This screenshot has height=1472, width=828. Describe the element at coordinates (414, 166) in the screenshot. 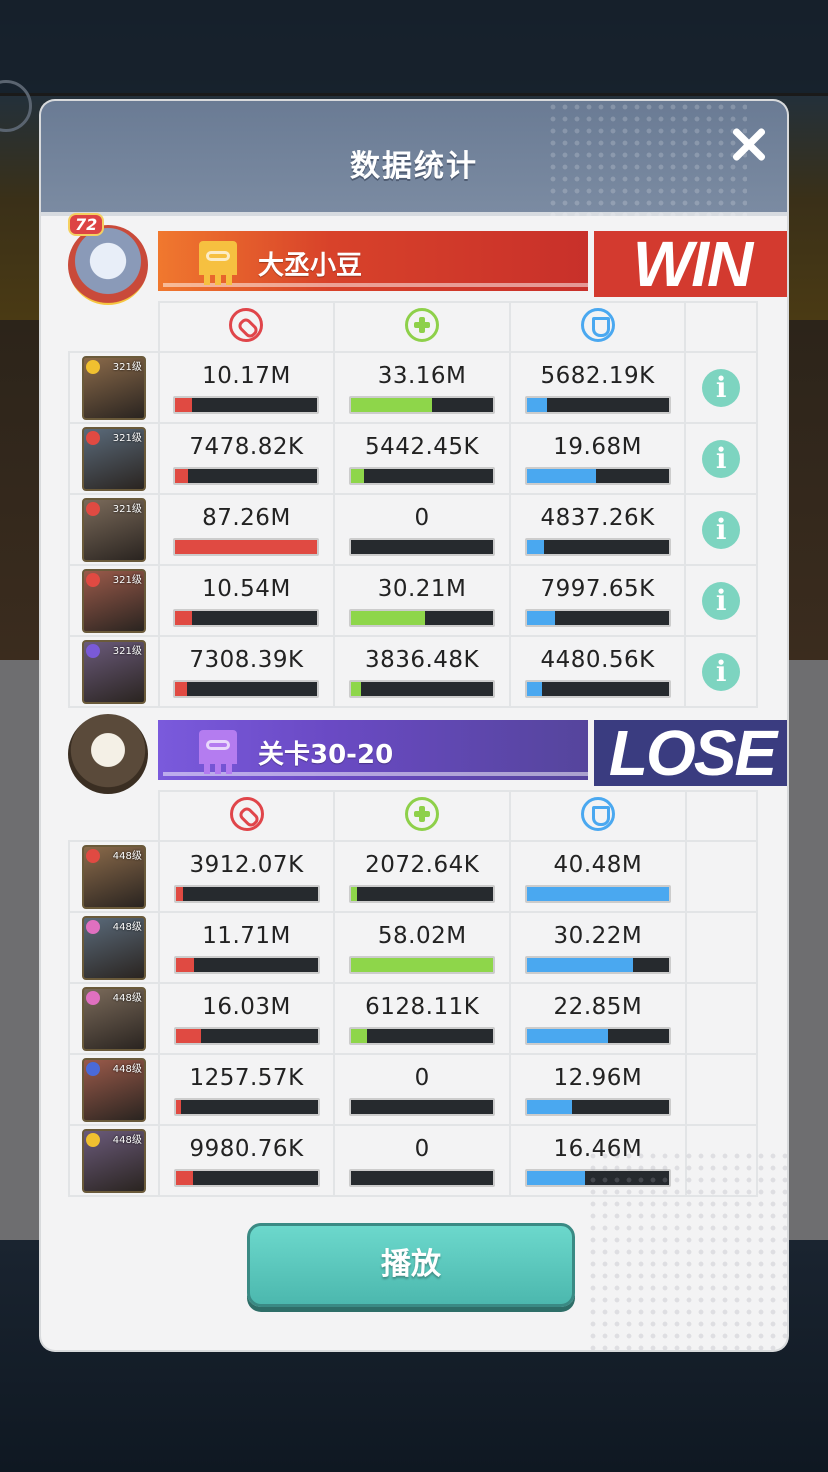

I see `panel-title: 数据统计` at that location.